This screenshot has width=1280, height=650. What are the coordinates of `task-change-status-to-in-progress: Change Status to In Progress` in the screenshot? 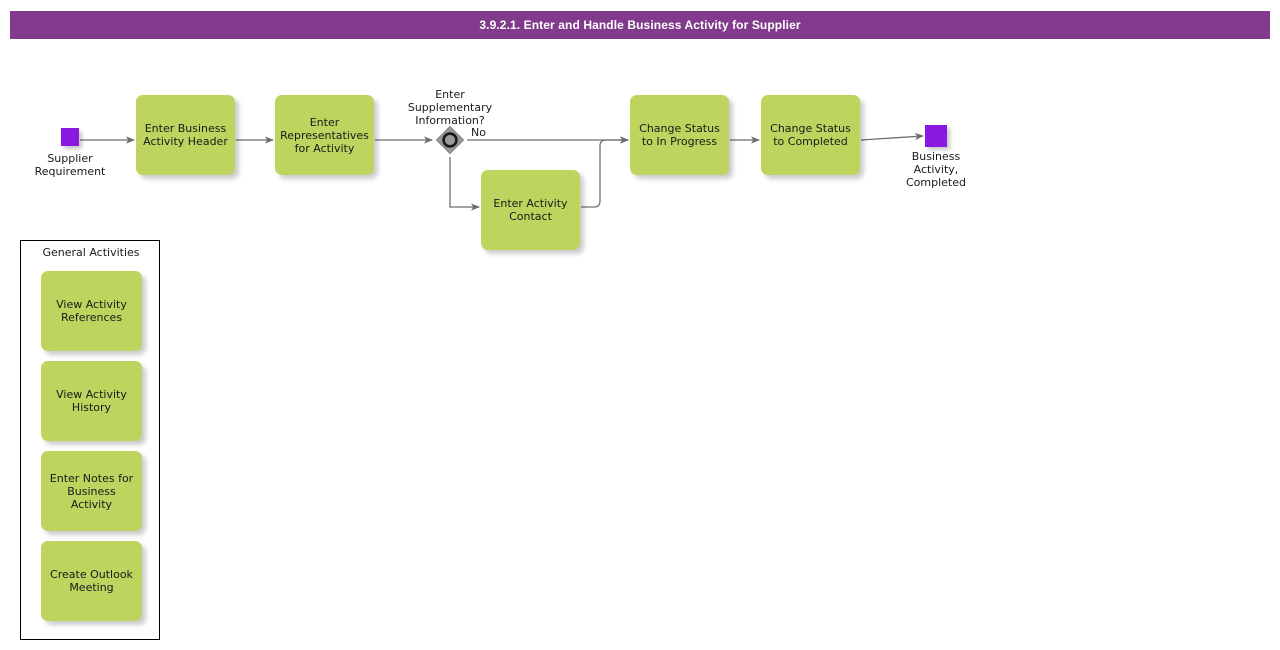 It's located at (679, 135).